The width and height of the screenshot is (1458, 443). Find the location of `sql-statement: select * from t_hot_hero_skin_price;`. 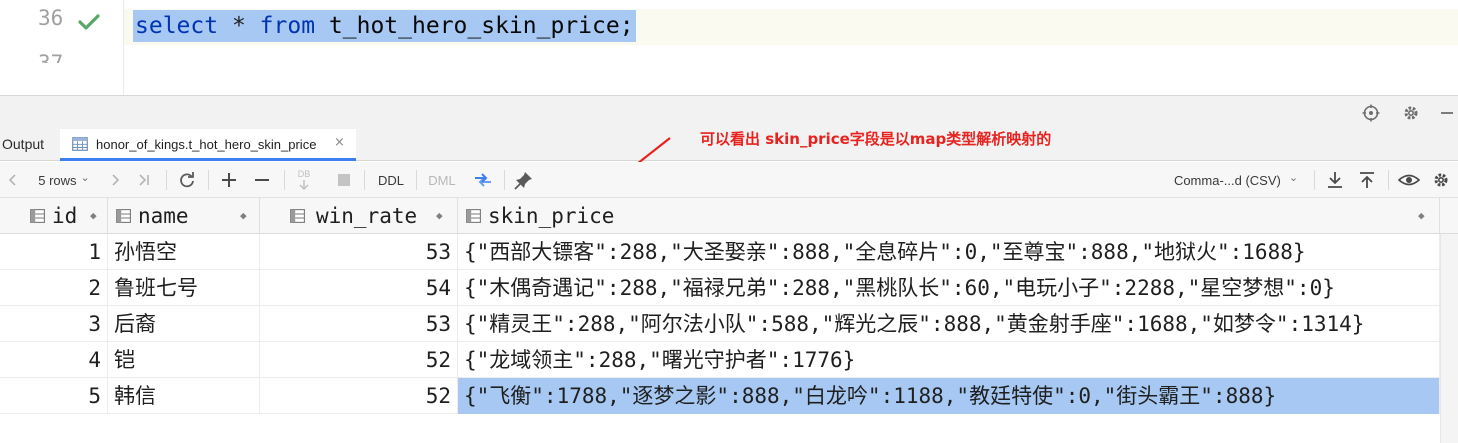

sql-statement: select * from t_hot_hero_skin_price; is located at coordinates (384, 26).